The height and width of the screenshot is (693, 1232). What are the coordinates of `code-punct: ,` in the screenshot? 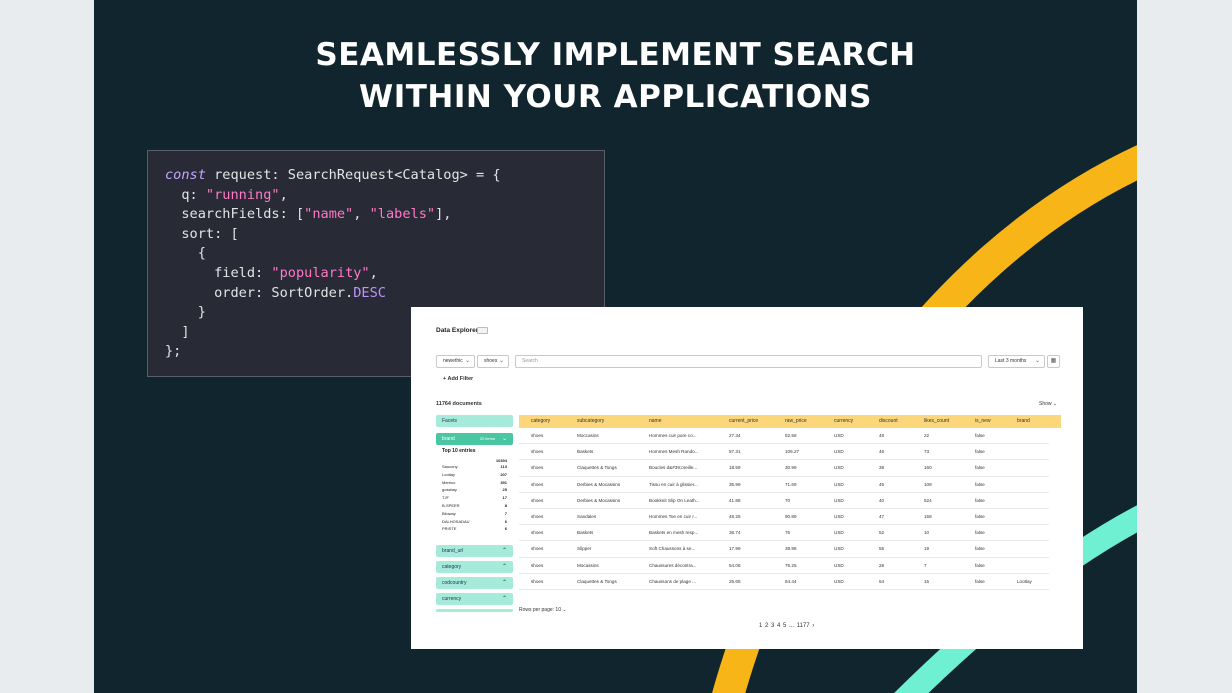 It's located at (283, 194).